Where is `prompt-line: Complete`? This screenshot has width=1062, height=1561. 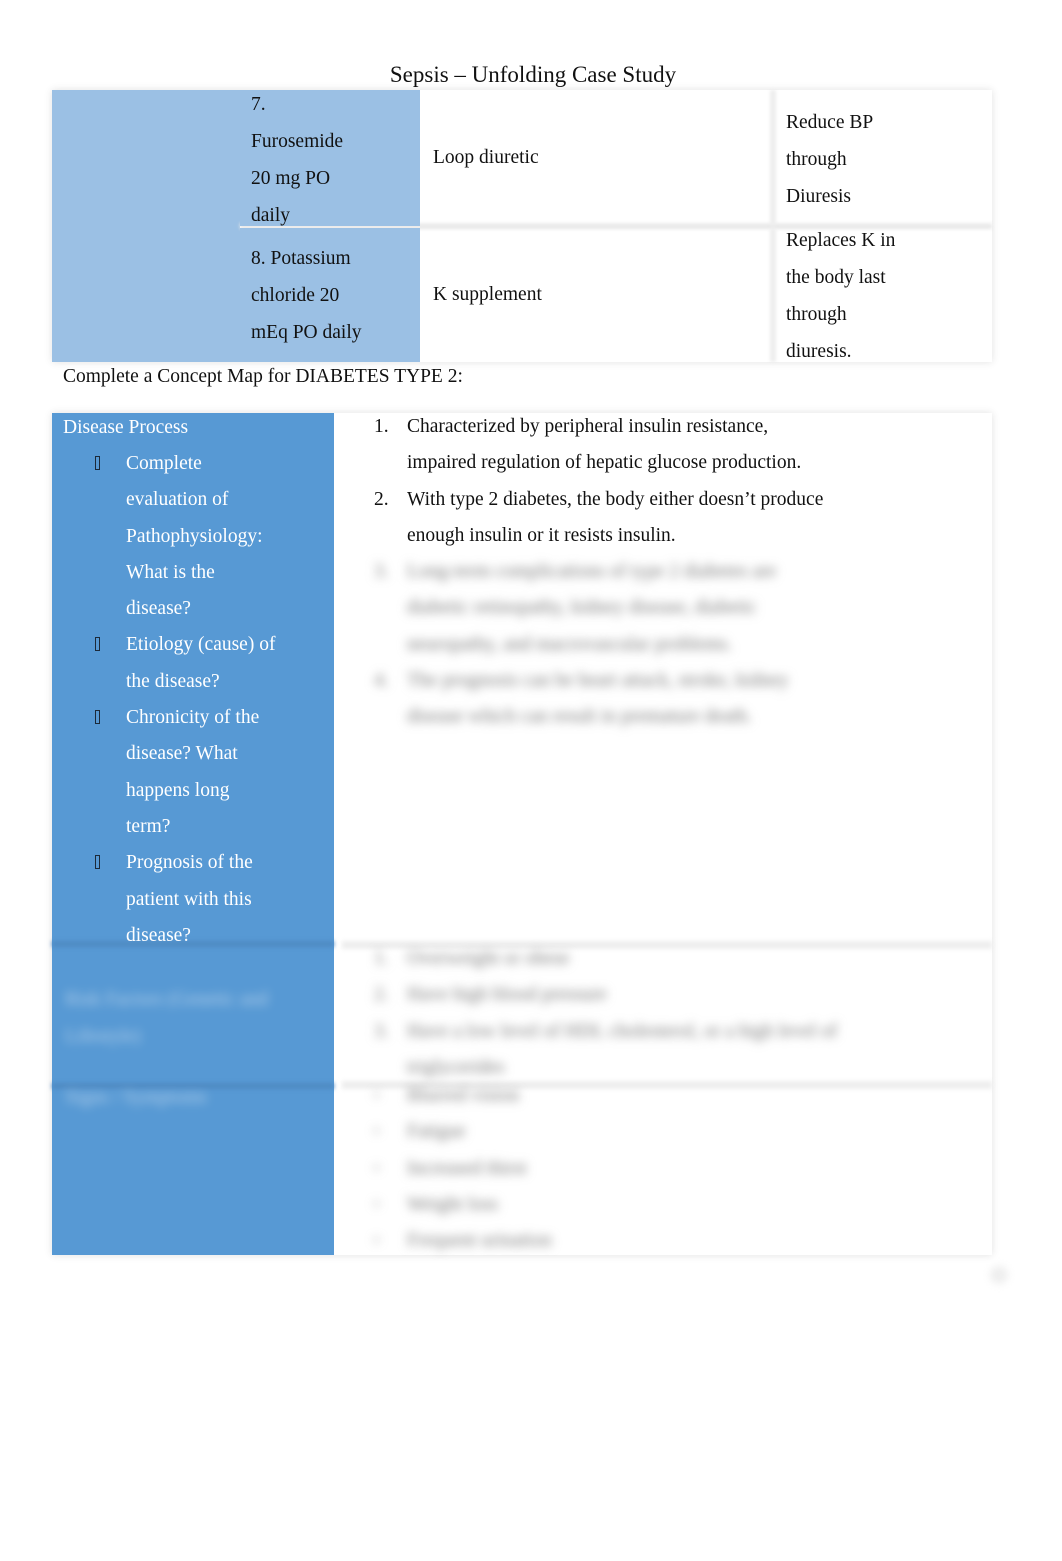 prompt-line: Complete is located at coordinates (164, 463).